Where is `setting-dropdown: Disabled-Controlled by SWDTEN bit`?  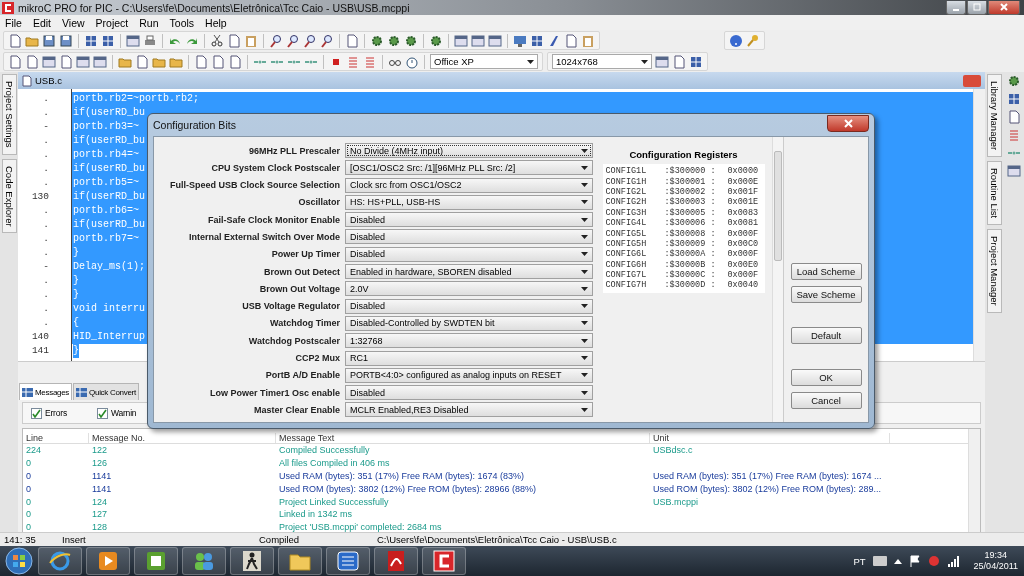 setting-dropdown: Disabled-Controlled by SWDTEN bit is located at coordinates (469, 323).